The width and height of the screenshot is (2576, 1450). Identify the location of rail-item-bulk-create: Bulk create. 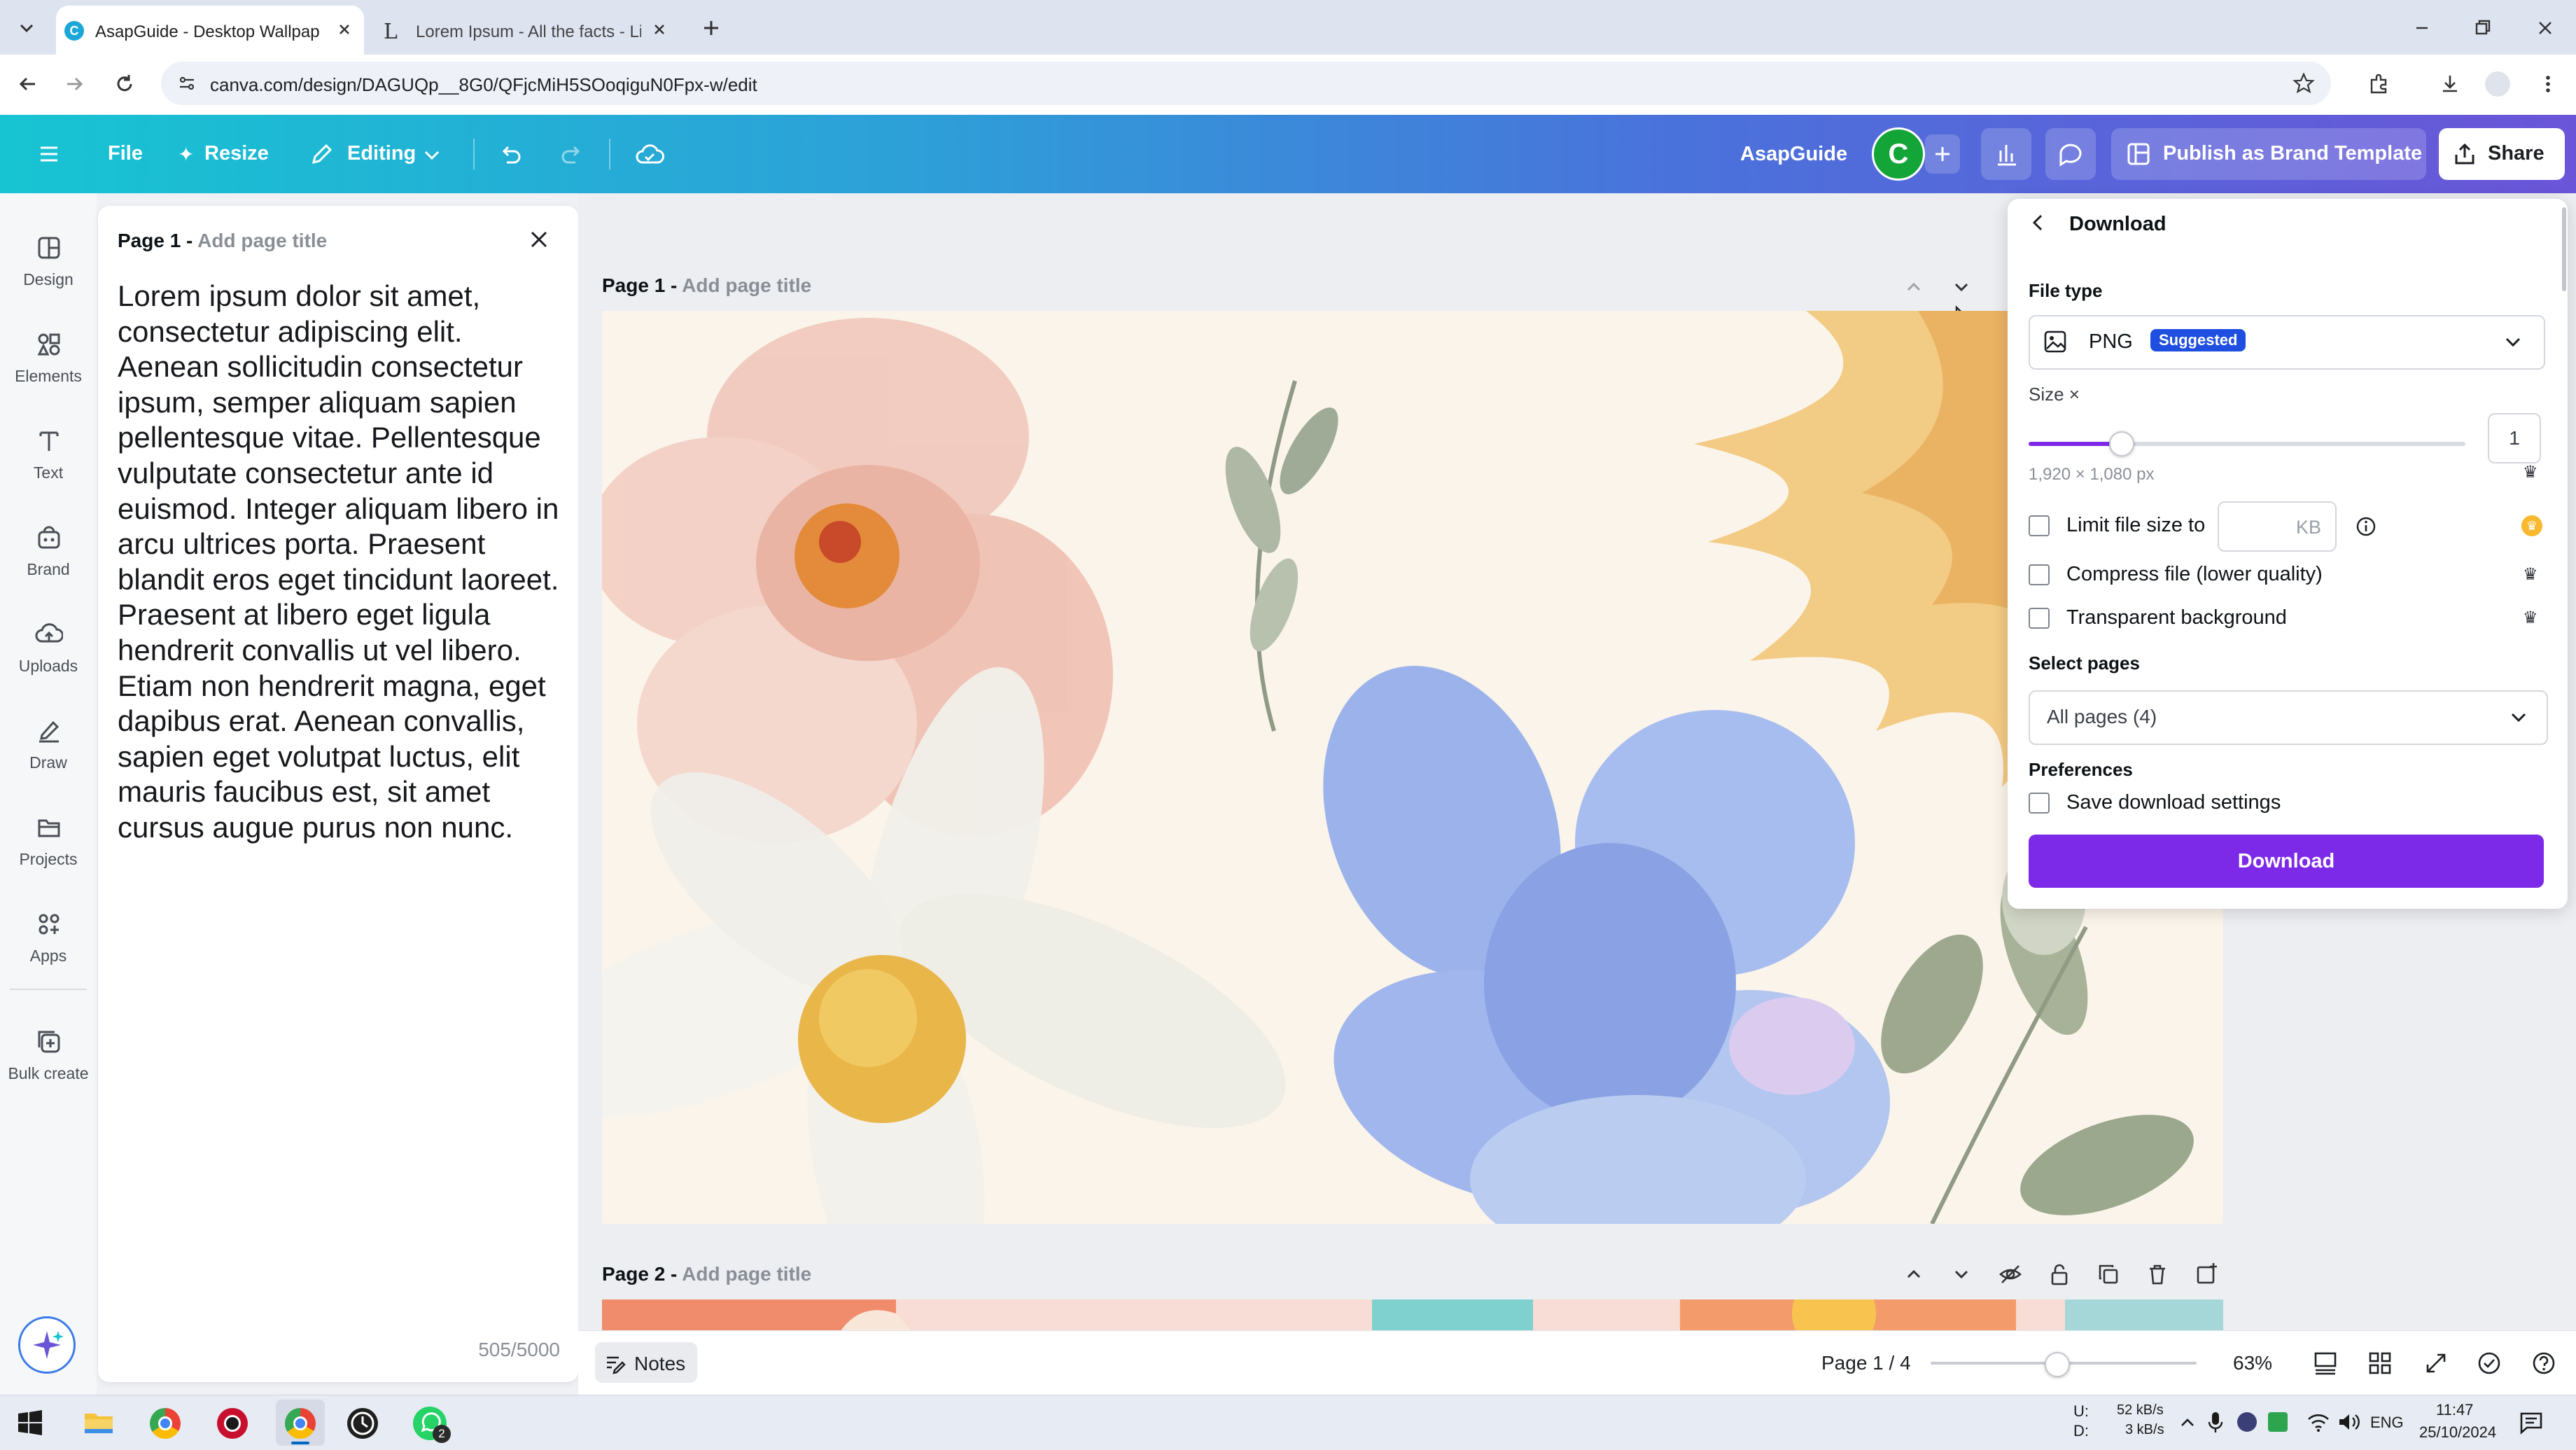
(48, 1057).